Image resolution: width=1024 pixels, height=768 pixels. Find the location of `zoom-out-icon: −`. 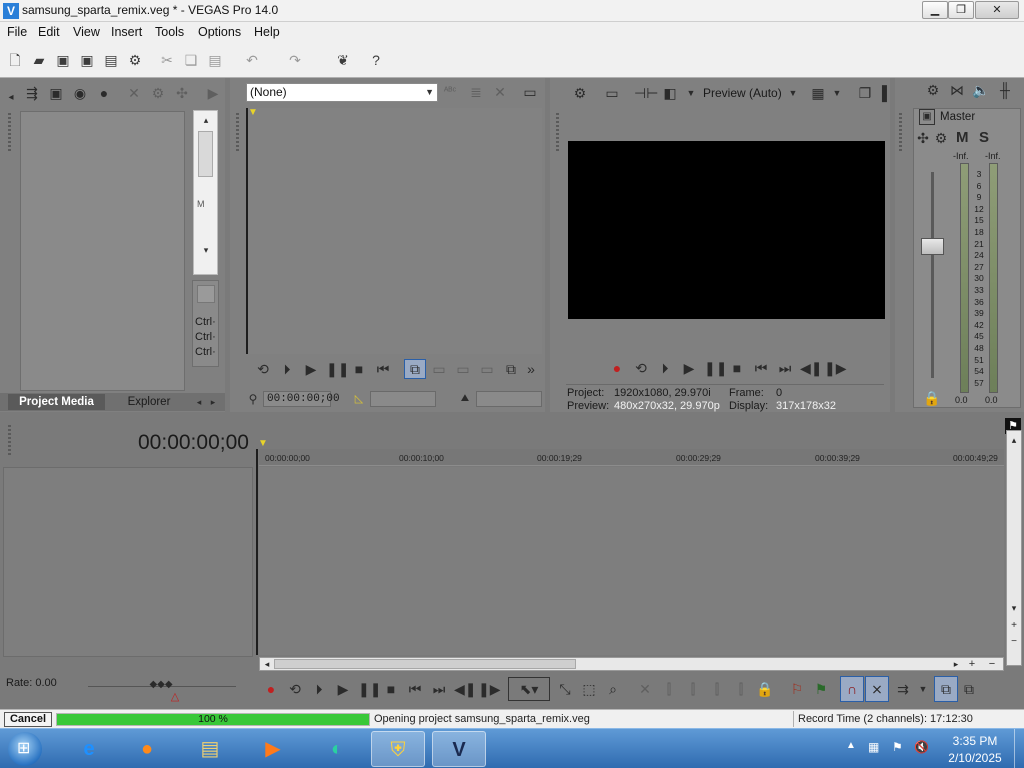

zoom-out-icon: − is located at coordinates (992, 664).